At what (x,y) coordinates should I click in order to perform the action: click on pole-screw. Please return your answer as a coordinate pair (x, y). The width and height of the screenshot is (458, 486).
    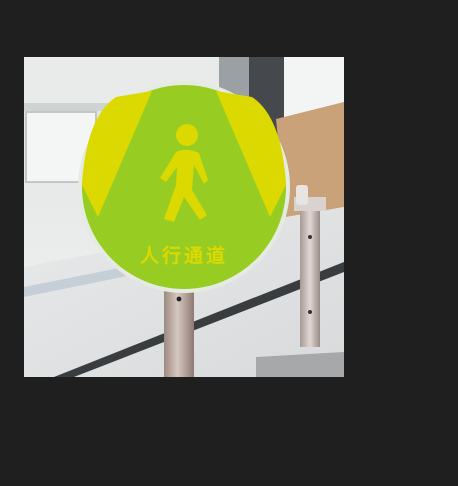
    Looking at the image, I should click on (179, 299).